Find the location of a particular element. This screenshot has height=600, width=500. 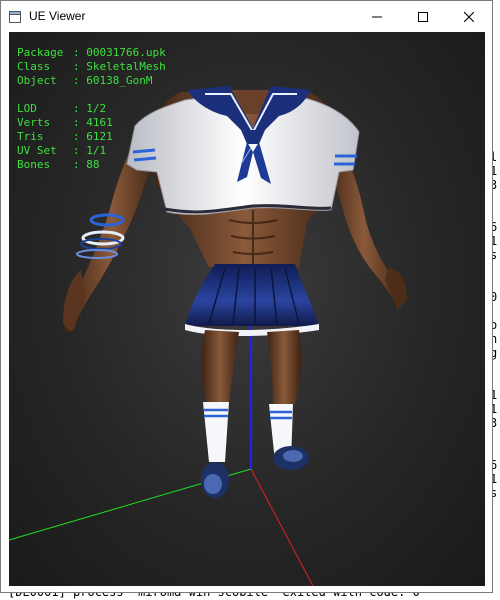

info-label: Class is located at coordinates (34, 66).